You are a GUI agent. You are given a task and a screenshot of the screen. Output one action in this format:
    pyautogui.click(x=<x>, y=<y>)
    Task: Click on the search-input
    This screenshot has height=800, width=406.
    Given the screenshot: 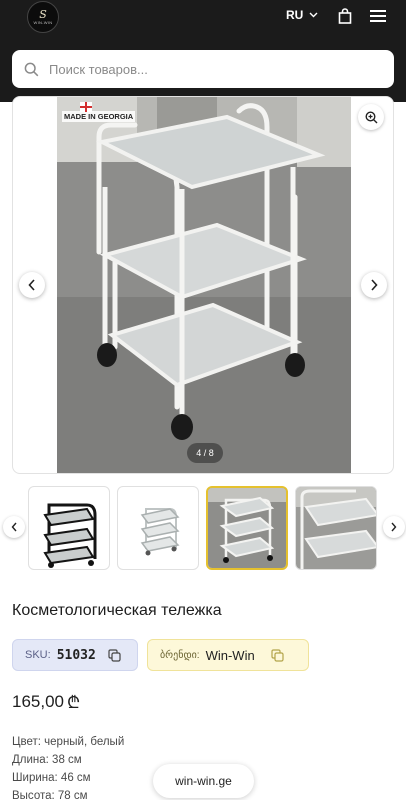 What is the action you would take?
    pyautogui.click(x=199, y=69)
    